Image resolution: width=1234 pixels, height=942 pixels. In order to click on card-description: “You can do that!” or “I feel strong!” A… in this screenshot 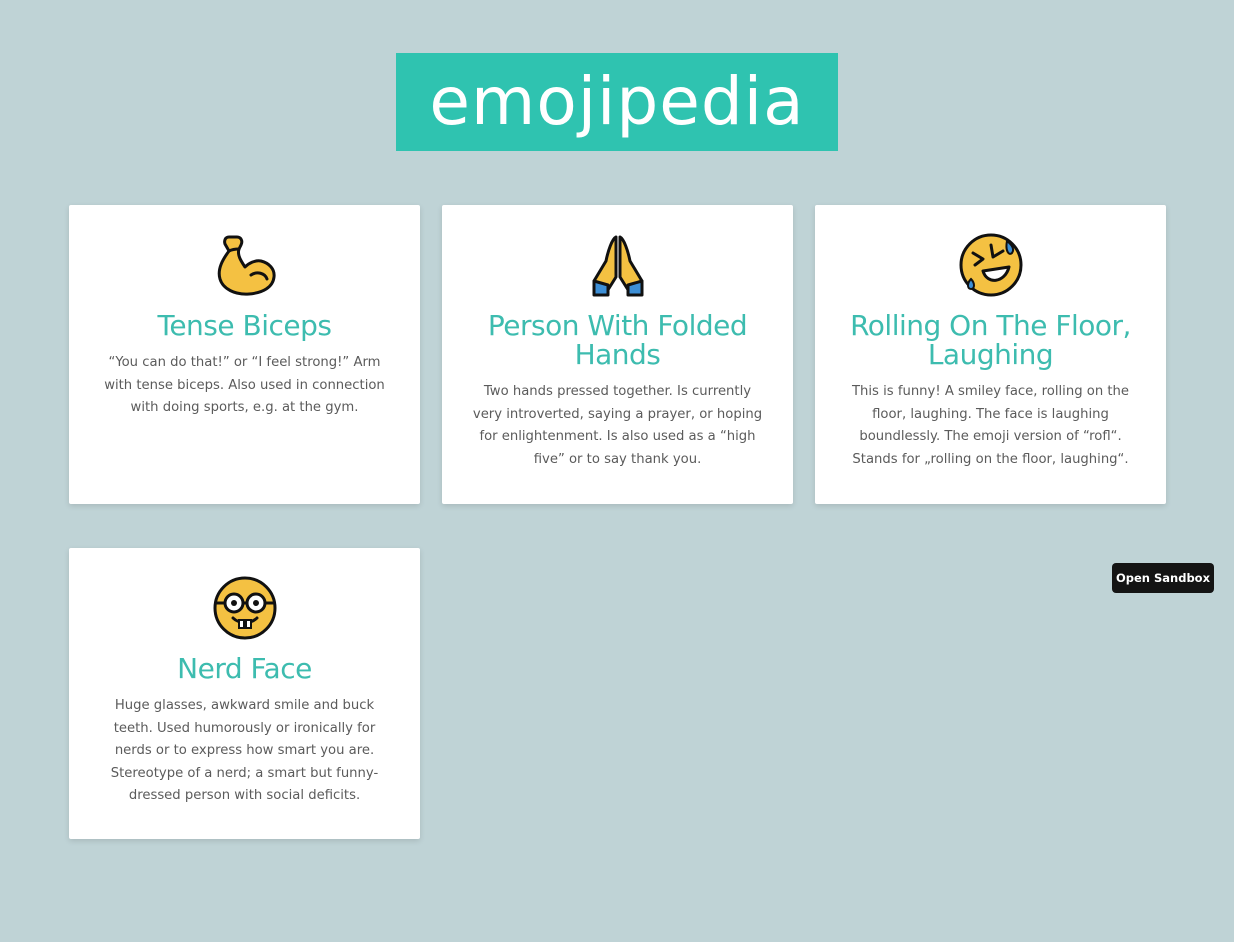, I will do `click(244, 385)`.